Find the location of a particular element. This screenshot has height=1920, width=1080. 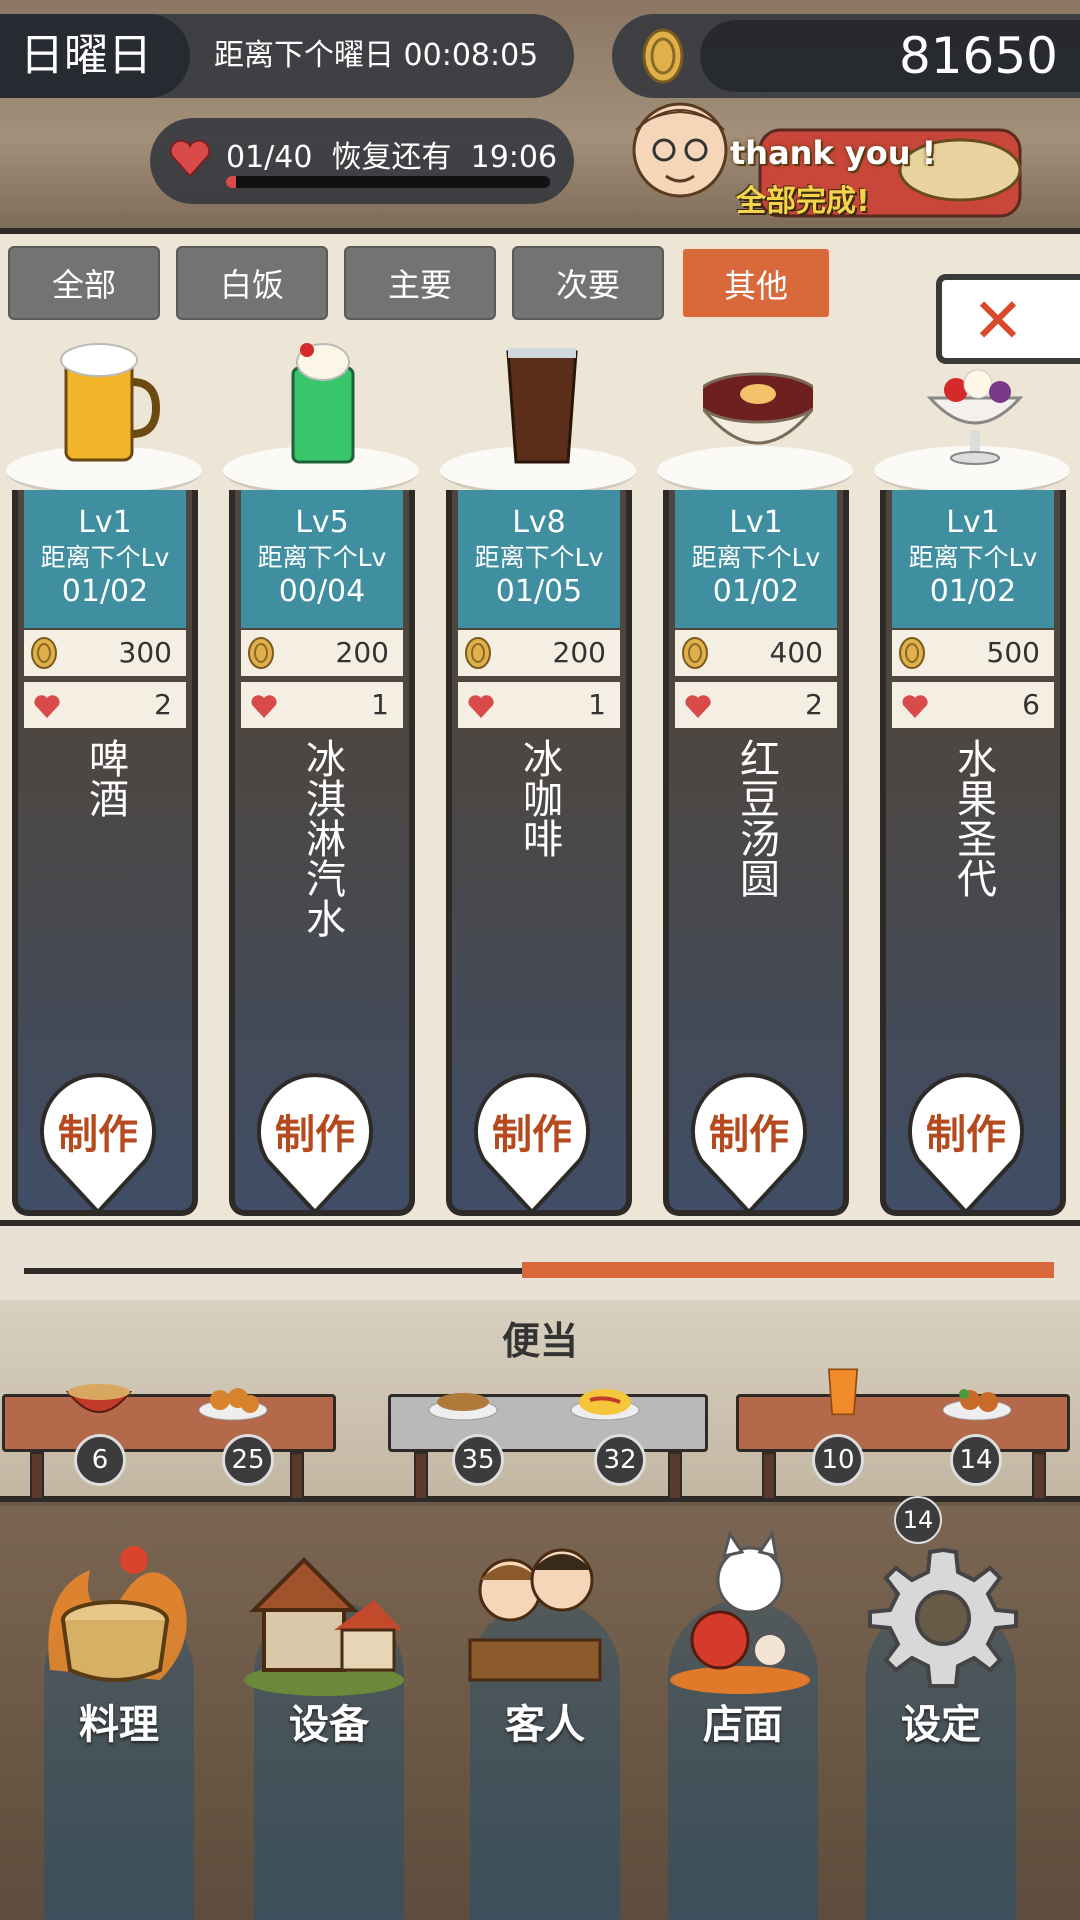

heart-recover-fill is located at coordinates (231, 182).